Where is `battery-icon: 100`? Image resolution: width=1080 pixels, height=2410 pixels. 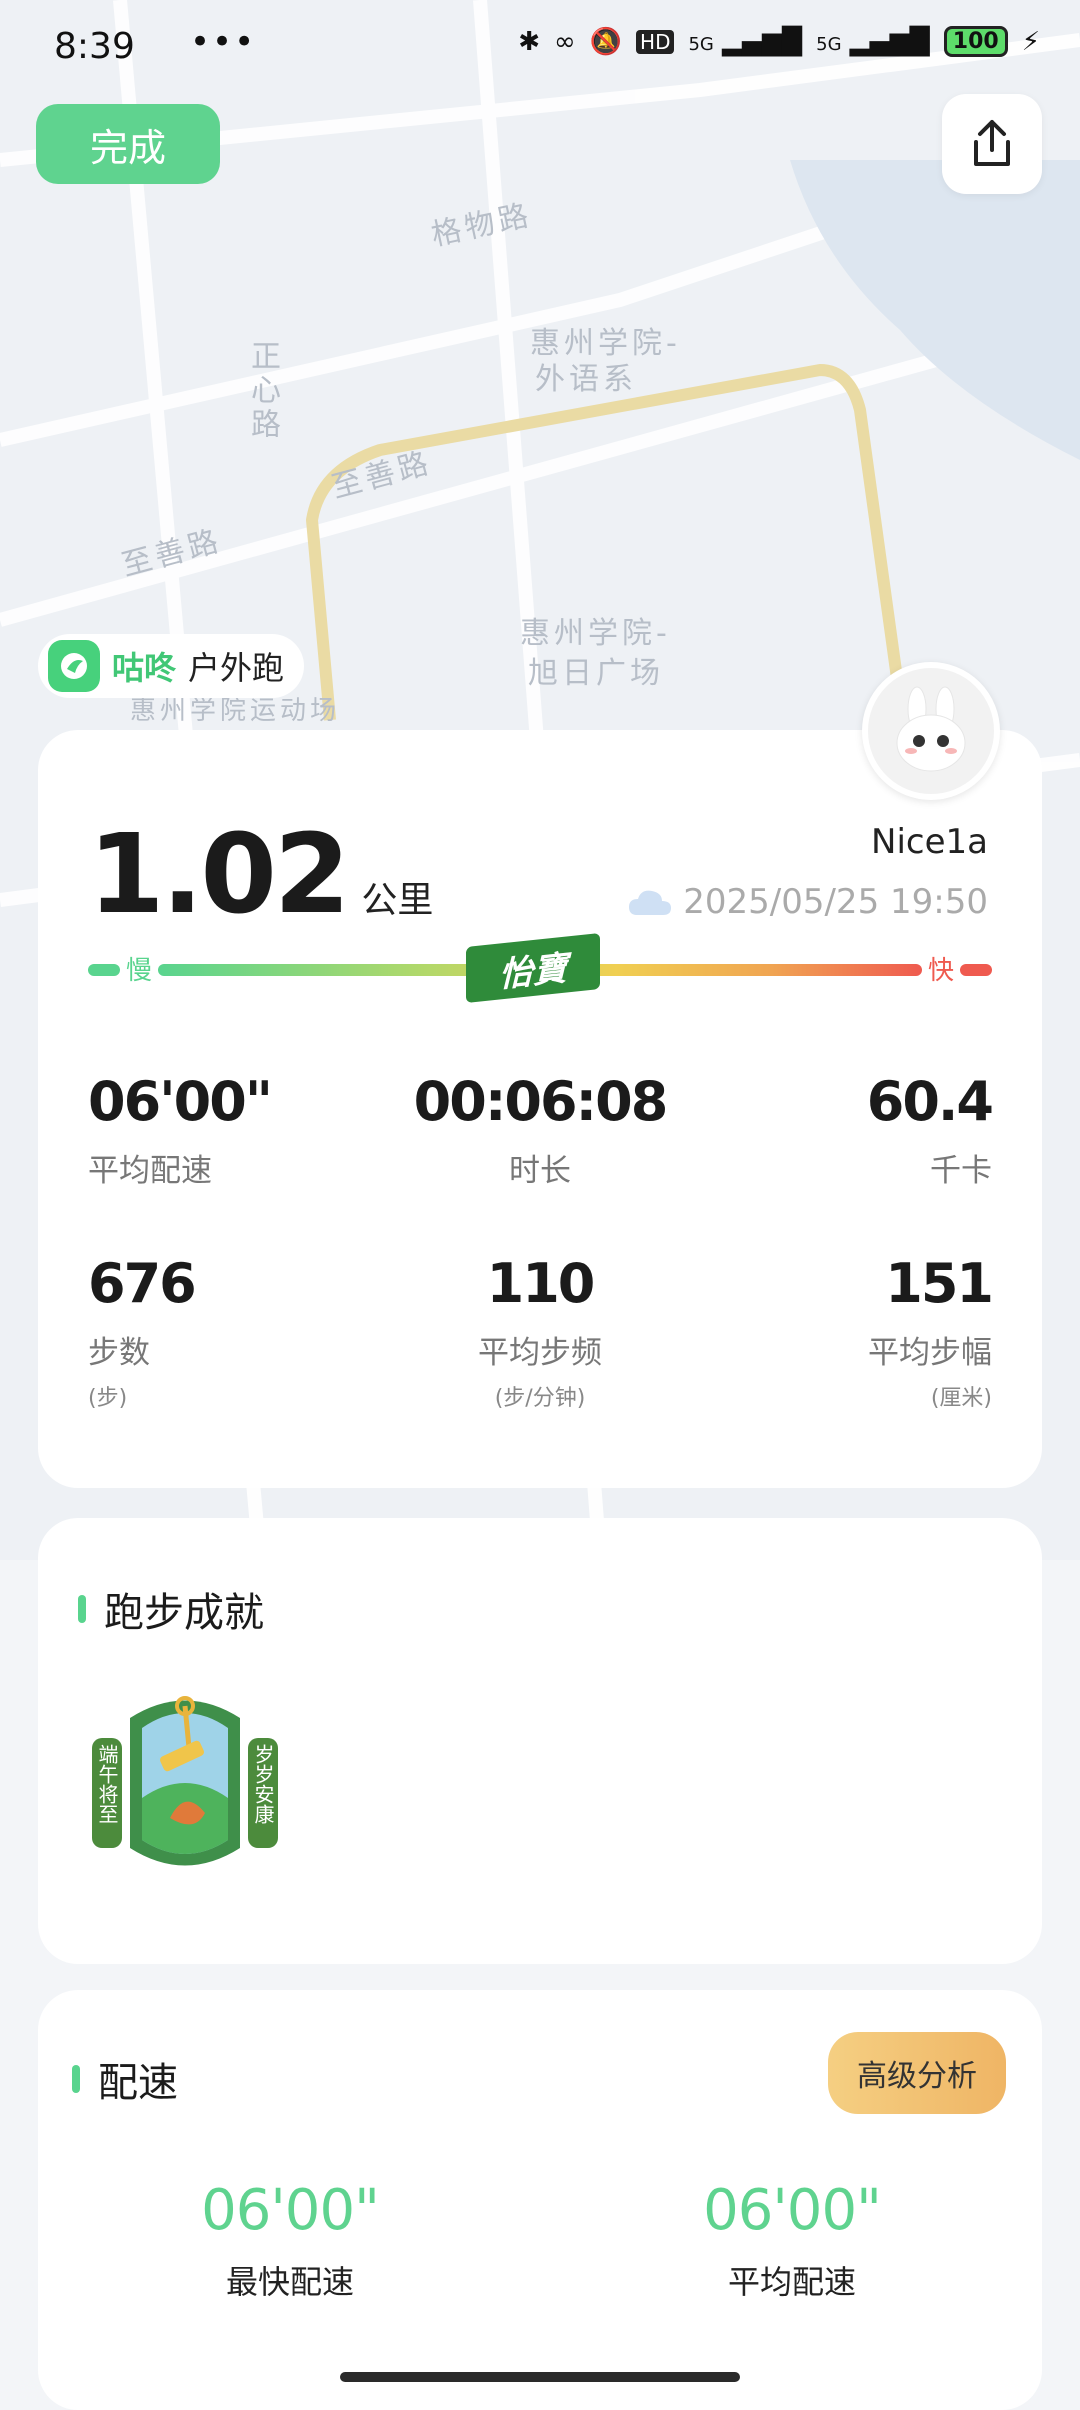
battery-icon: 100 is located at coordinates (975, 41).